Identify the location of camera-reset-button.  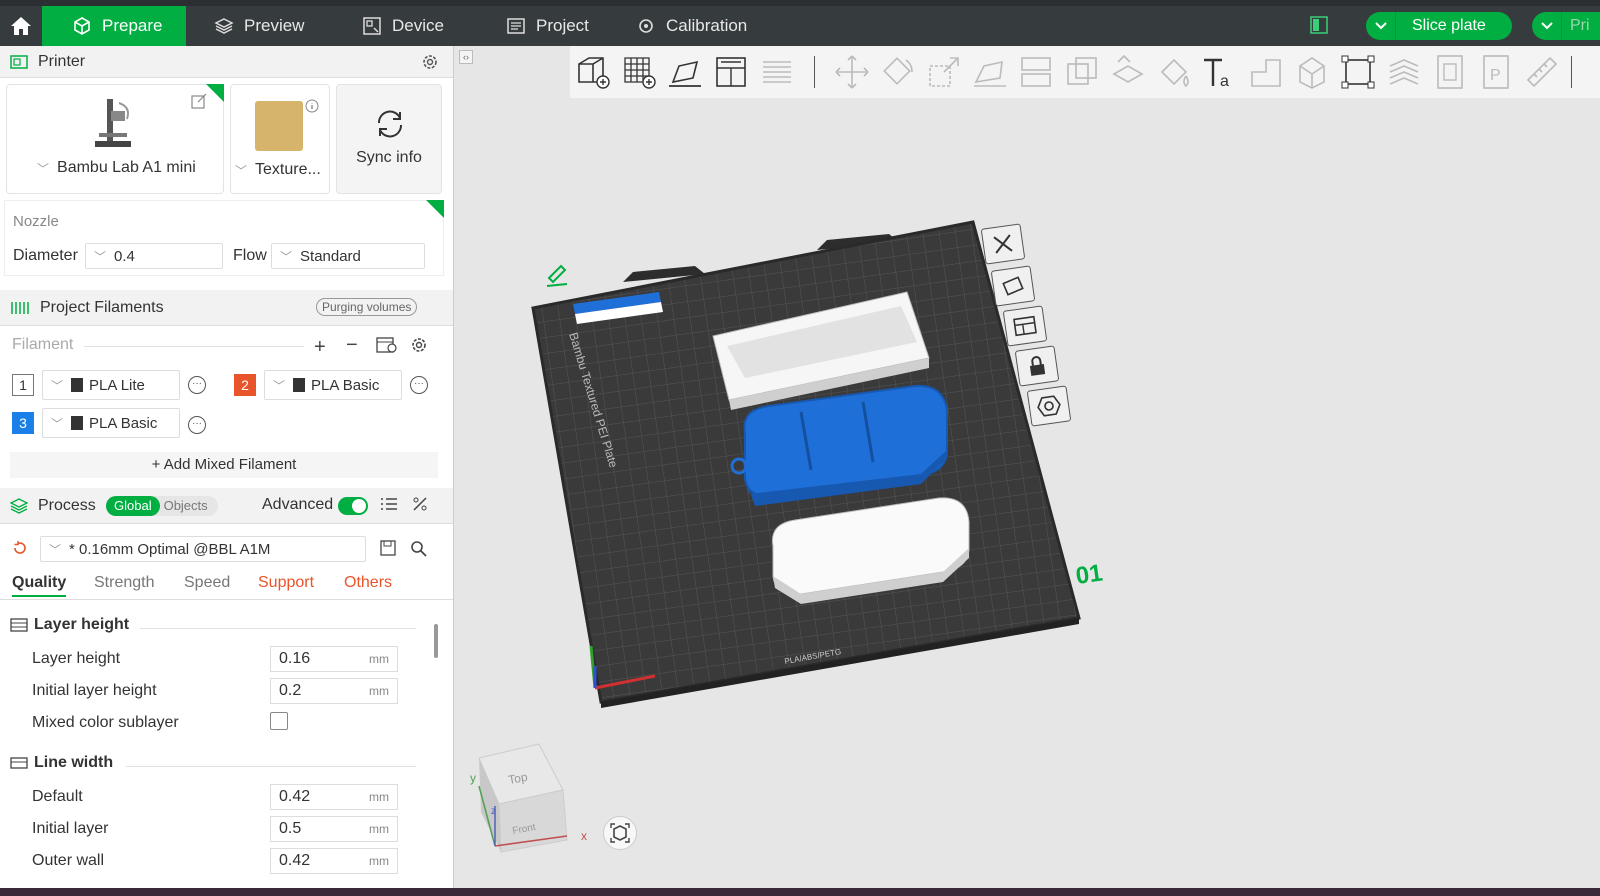
(620, 833).